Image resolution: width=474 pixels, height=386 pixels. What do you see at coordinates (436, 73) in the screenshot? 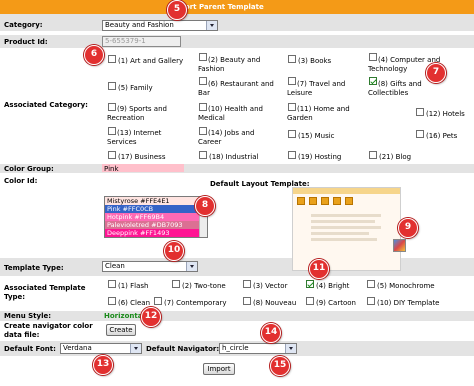
I see `step-badge: 7` at bounding box center [436, 73].